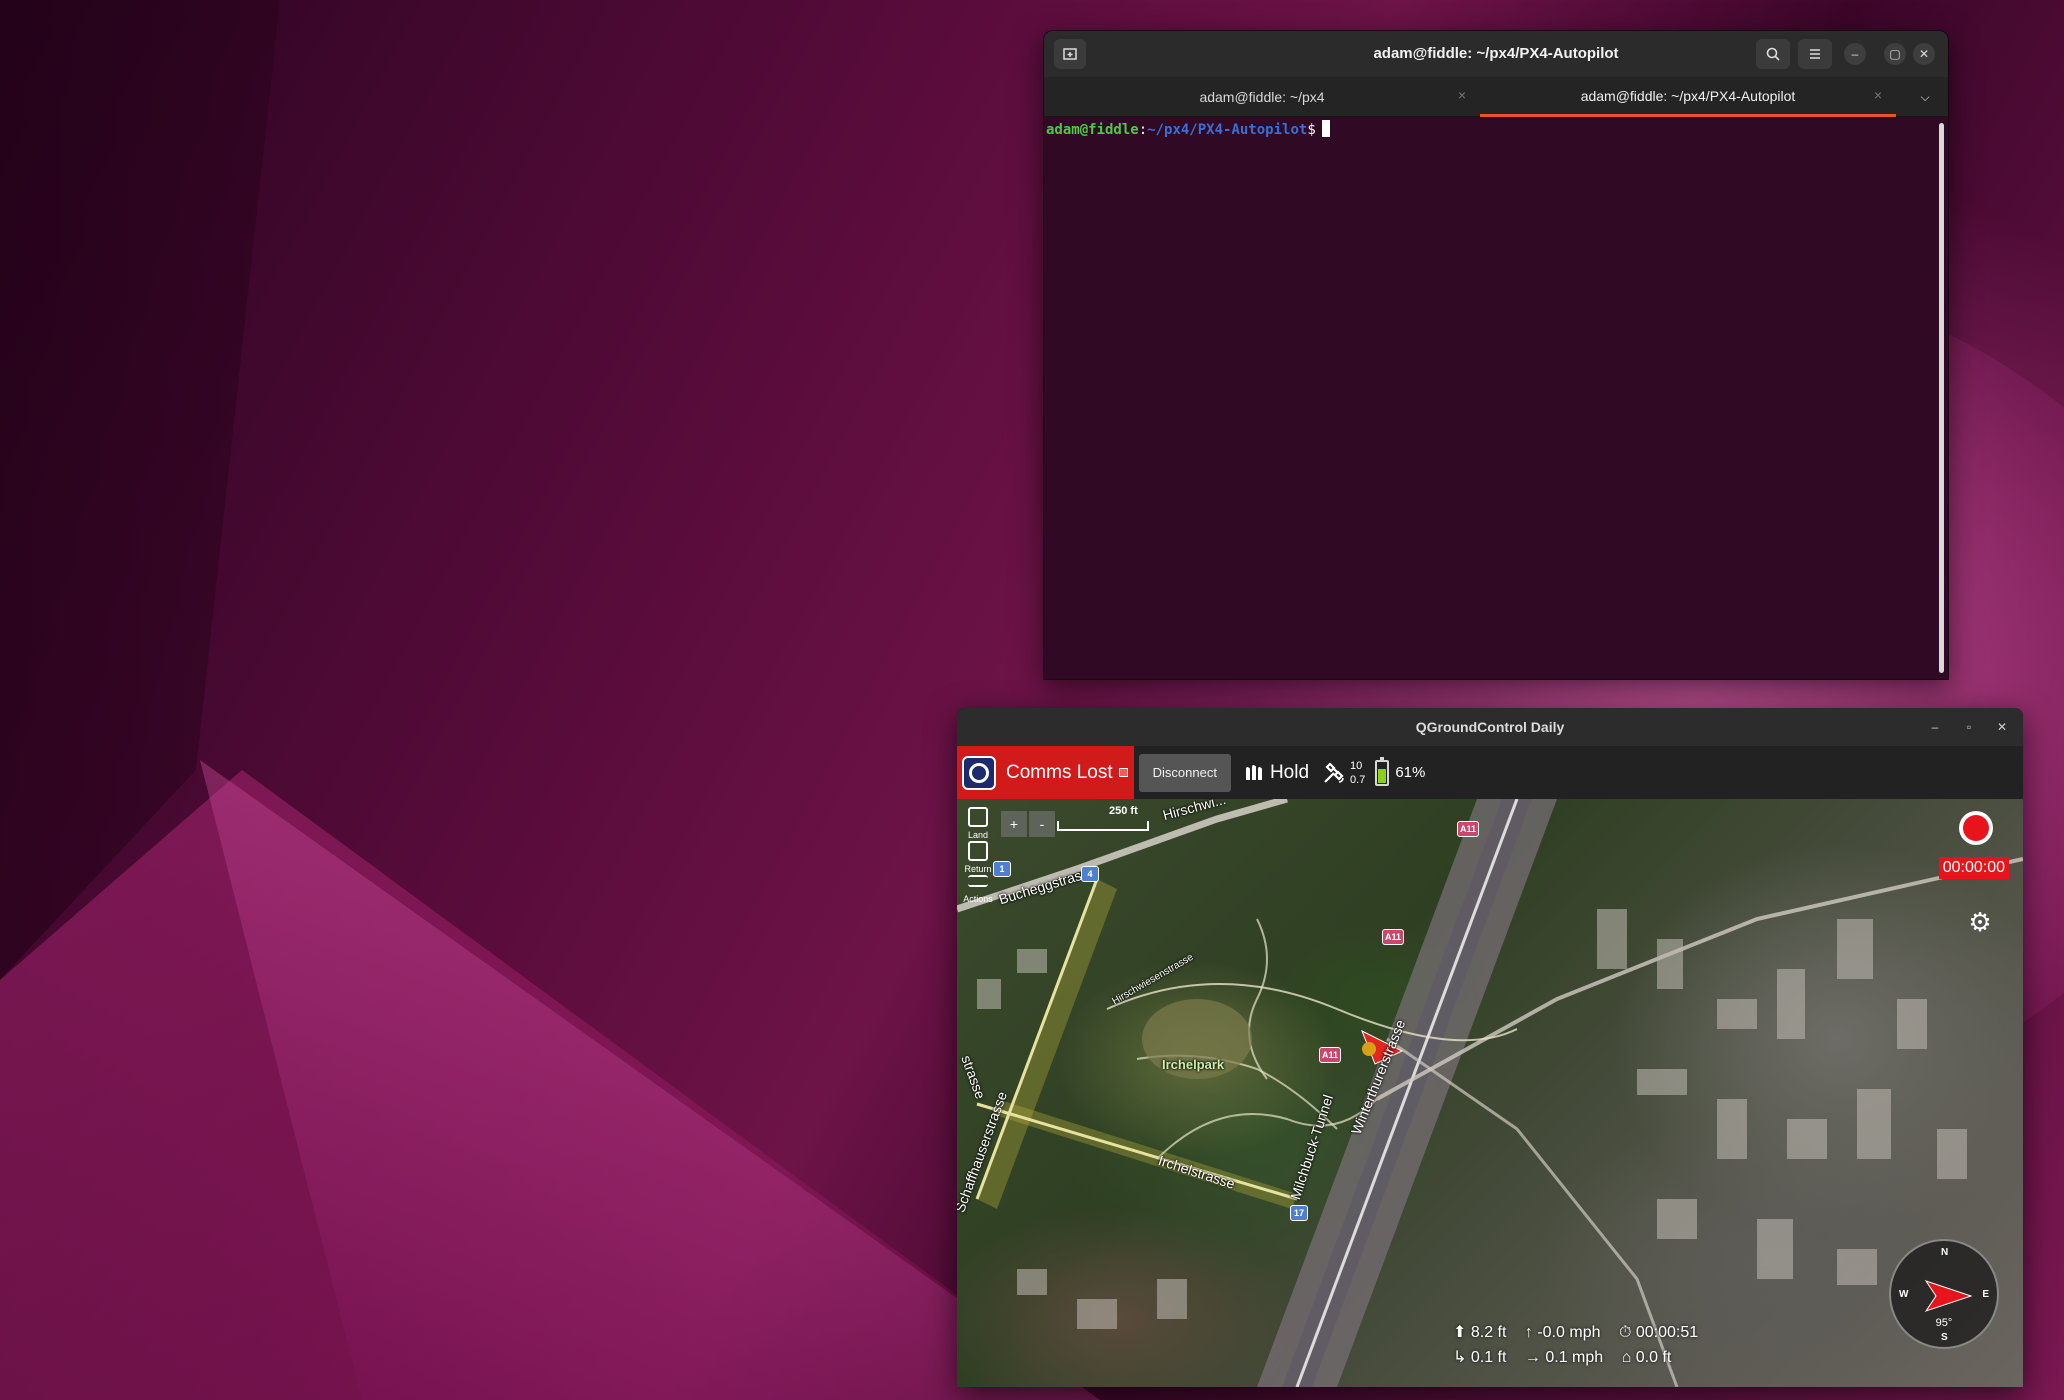  Describe the element at coordinates (978, 851) in the screenshot. I see `return-icon` at that location.